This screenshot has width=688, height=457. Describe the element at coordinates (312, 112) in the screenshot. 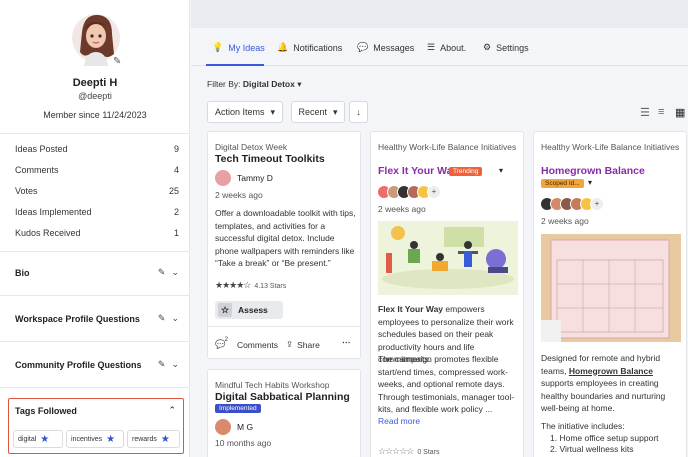

I see `dropdown-label: Recent` at that location.